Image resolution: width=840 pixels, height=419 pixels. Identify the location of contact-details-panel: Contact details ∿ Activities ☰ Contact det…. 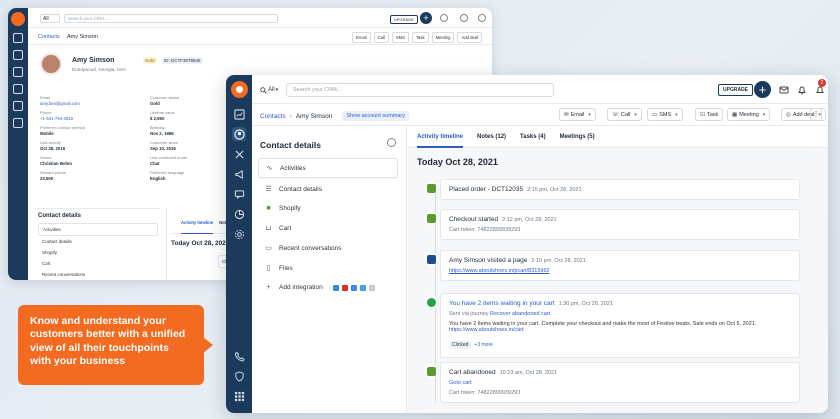
(328, 269).